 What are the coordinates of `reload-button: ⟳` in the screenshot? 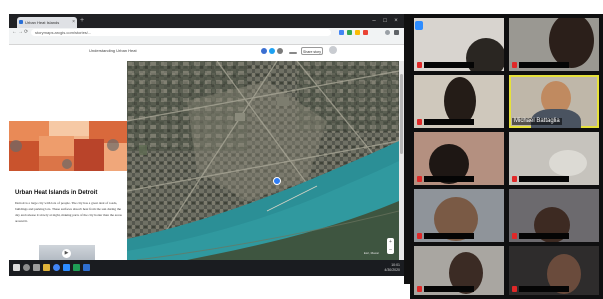 It's located at (26, 32).